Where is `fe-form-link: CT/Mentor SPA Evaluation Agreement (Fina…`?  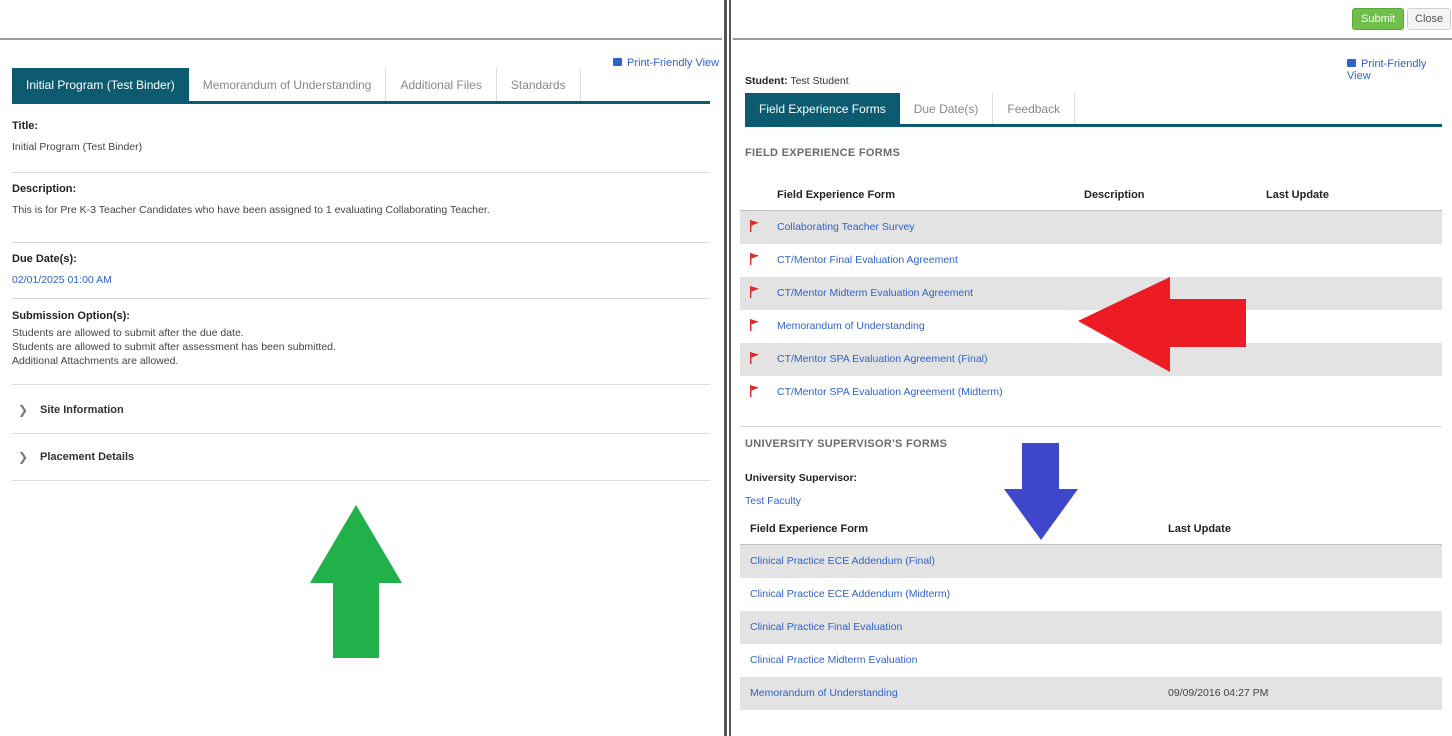
fe-form-link: CT/Mentor SPA Evaluation Agreement (Fina… is located at coordinates (882, 359).